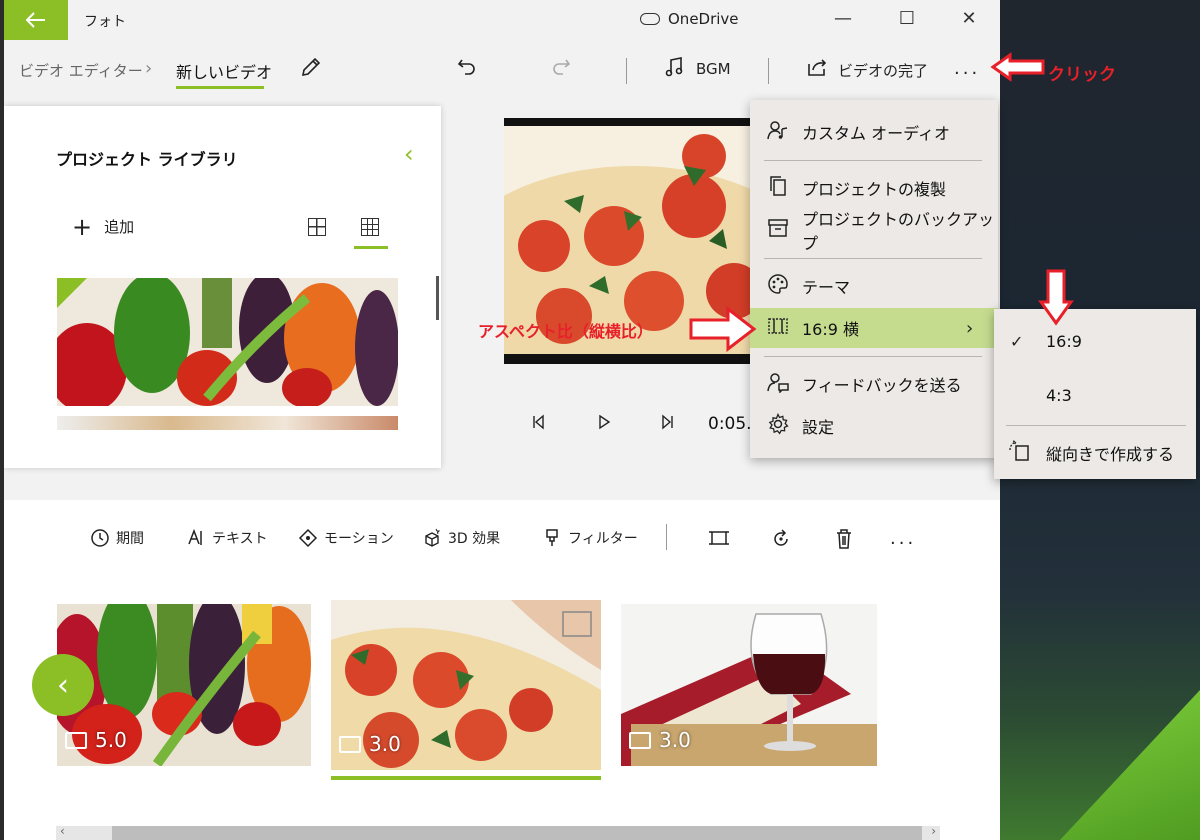 The width and height of the screenshot is (1200, 840). I want to click on redo-icon, so click(561, 69).